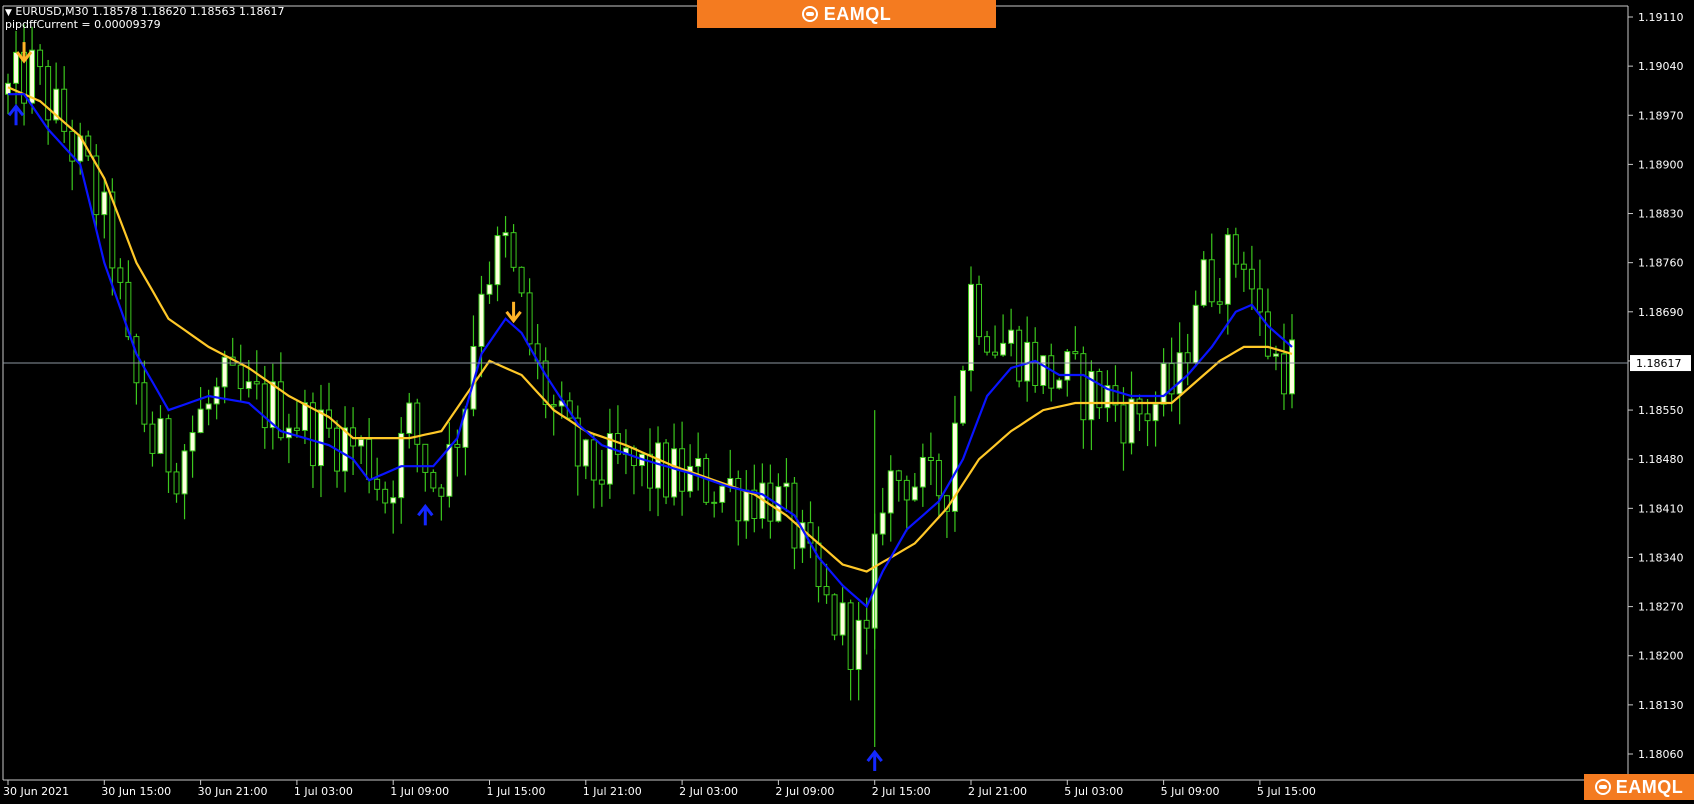 This screenshot has height=804, width=1694. What do you see at coordinates (1661, 312) in the screenshot?
I see `price-tick-label: 1.18690` at bounding box center [1661, 312].